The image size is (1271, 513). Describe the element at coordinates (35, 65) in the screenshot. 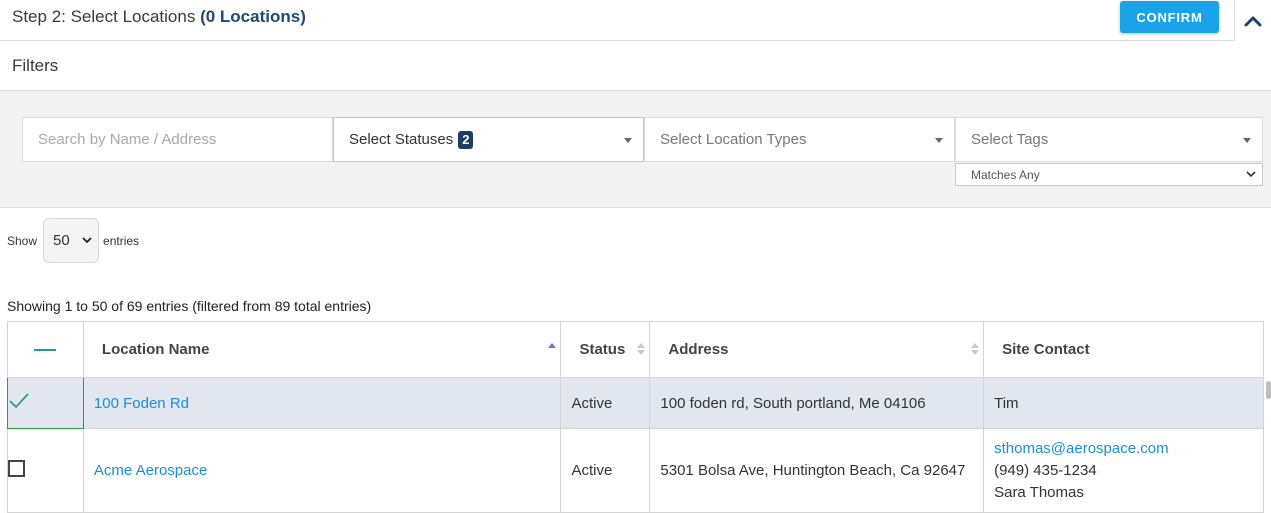

I see `filters-title: Filters` at that location.